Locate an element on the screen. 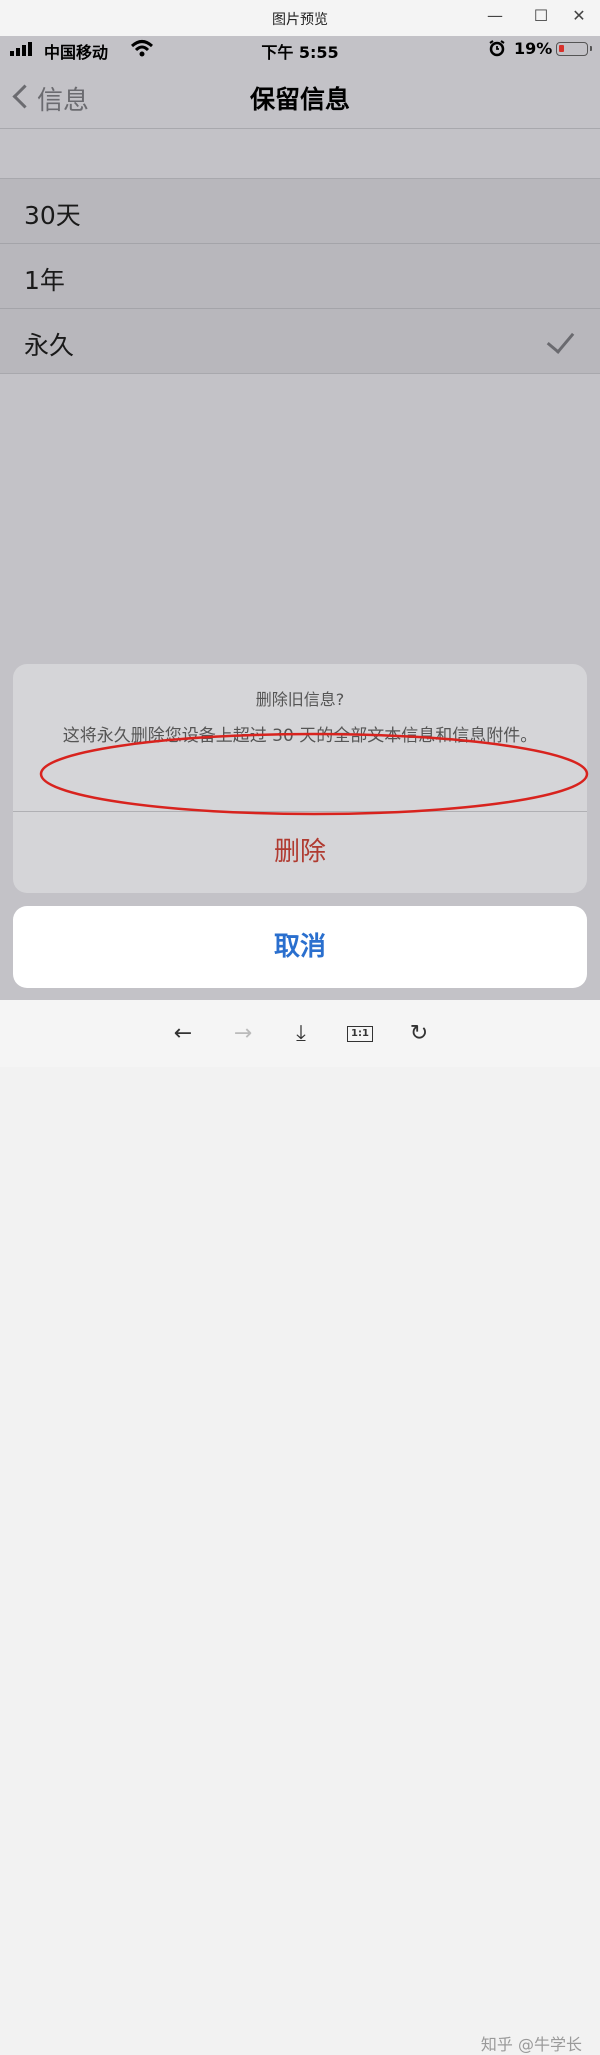 The height and width of the screenshot is (2055, 600). watermark-text: 知乎 @牛学长 is located at coordinates (531, 2044).